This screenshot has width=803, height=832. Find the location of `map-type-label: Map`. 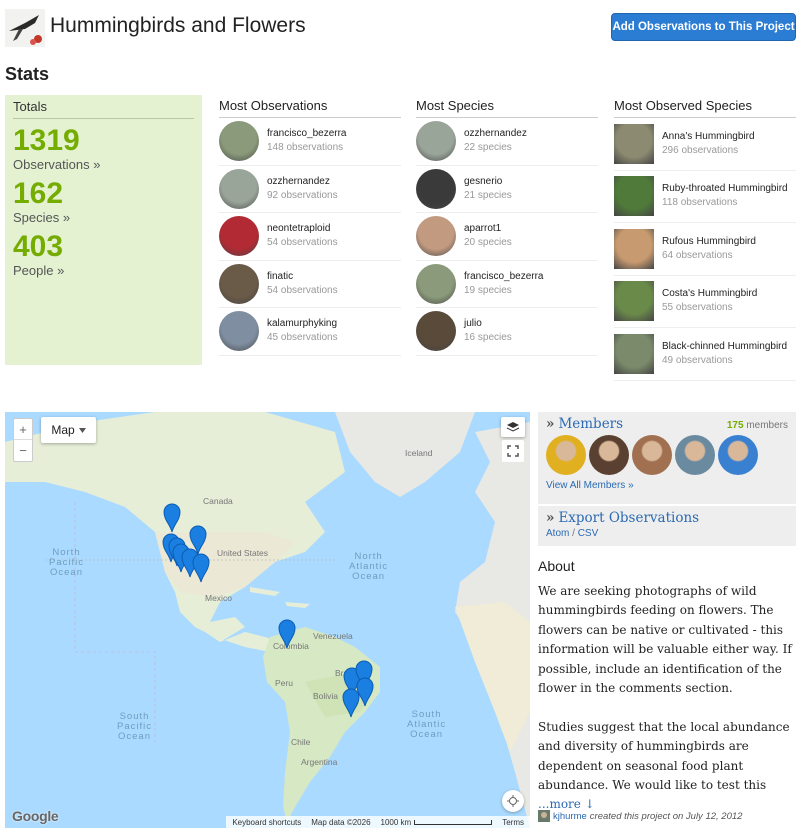

map-type-label: Map is located at coordinates (63, 430).